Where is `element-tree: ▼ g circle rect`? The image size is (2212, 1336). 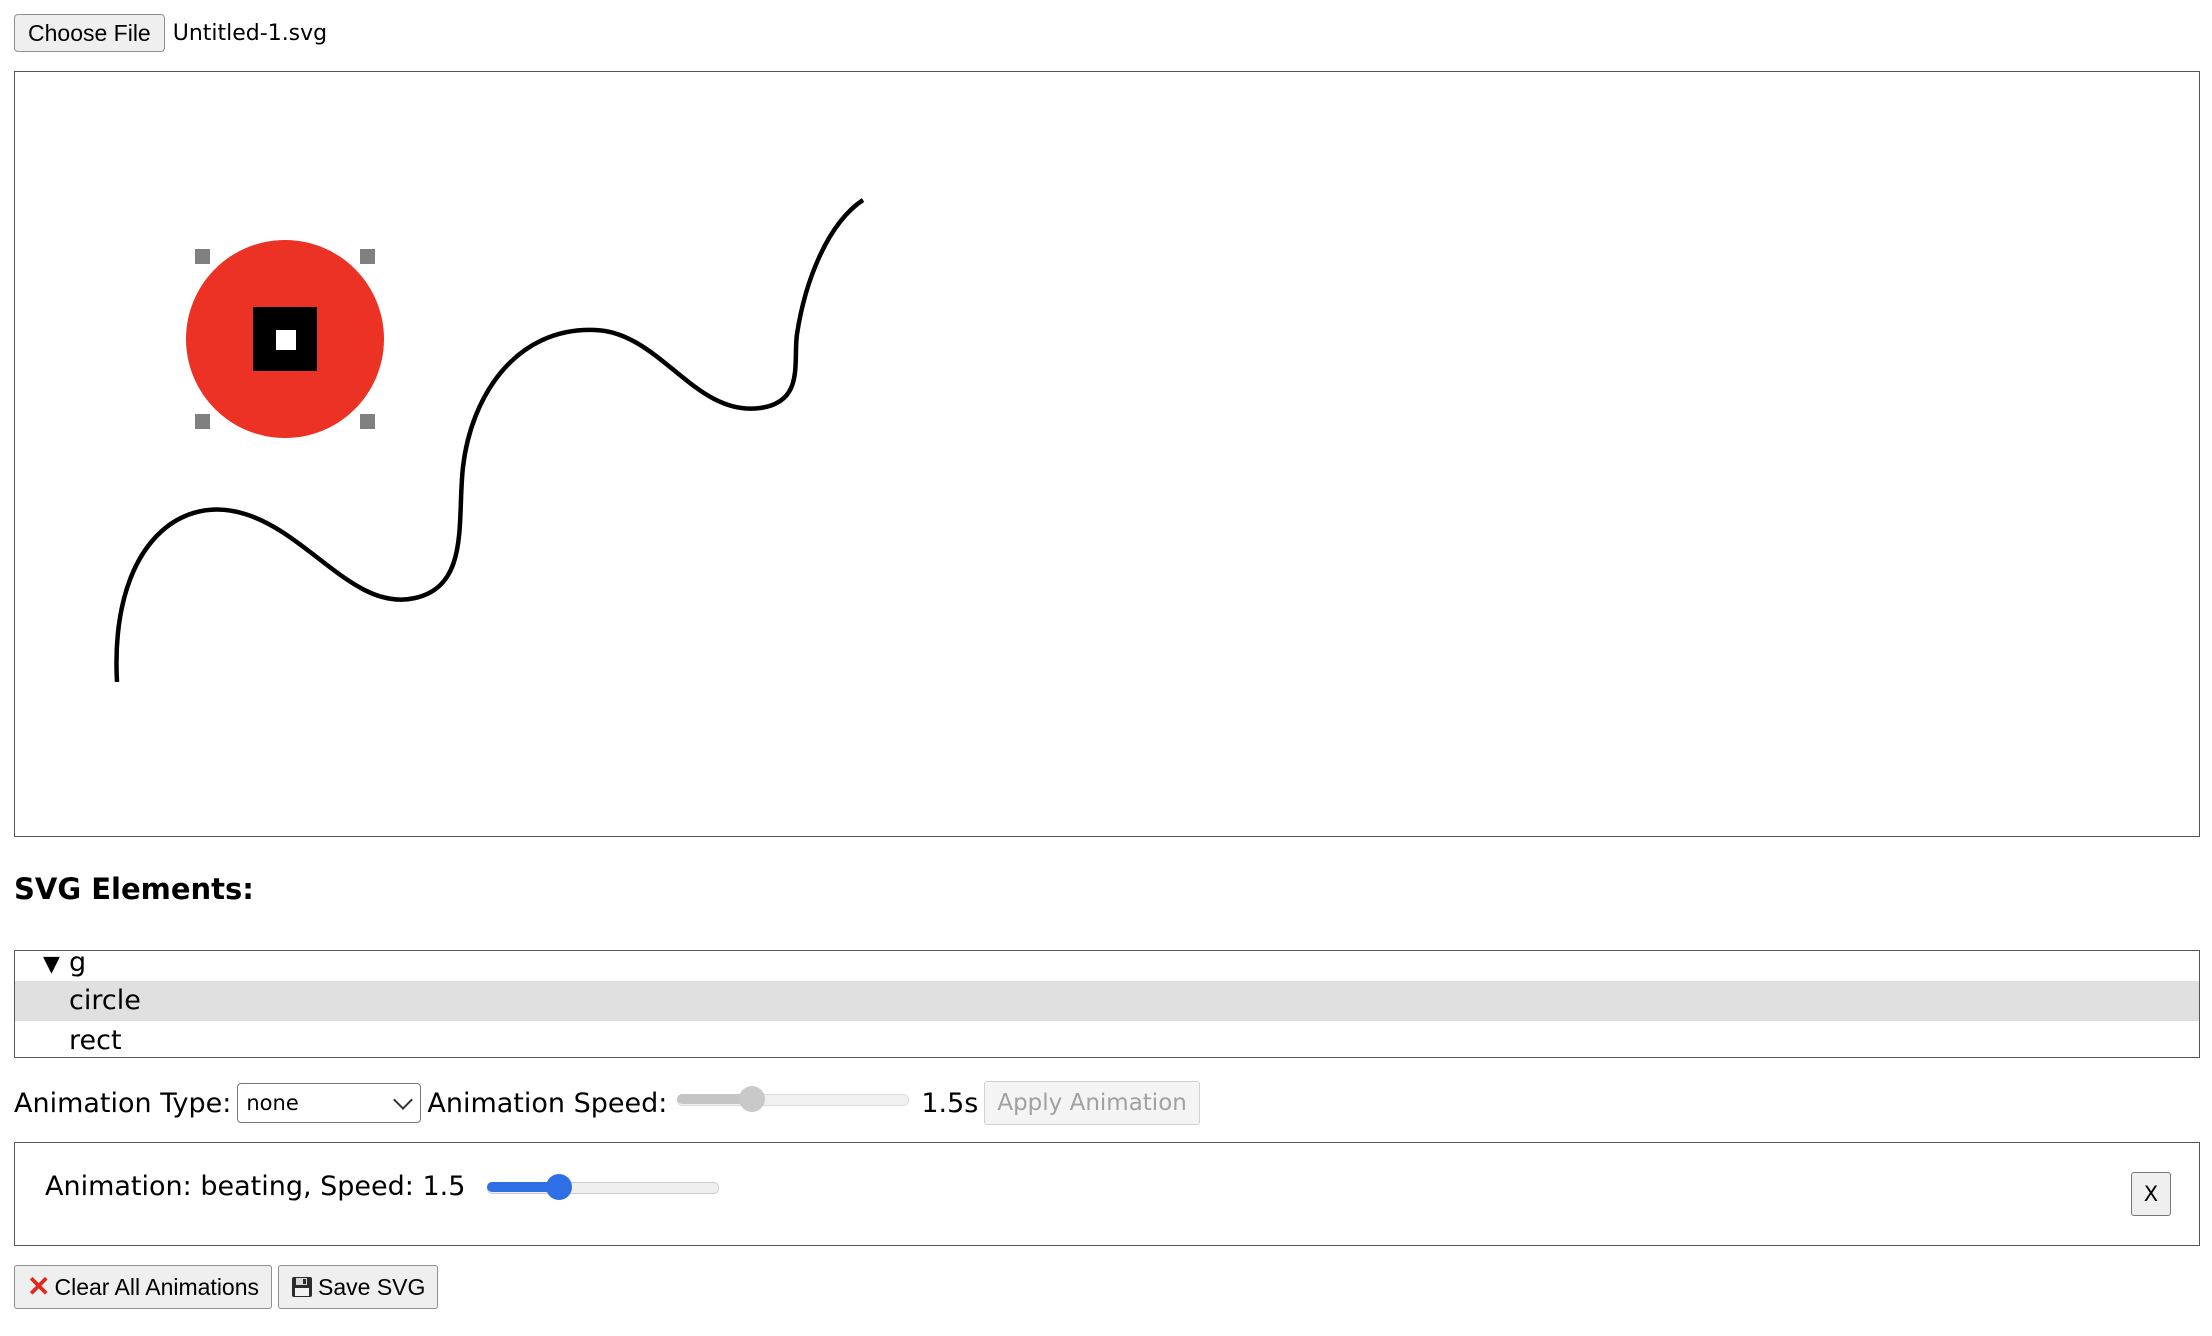 element-tree: ▼ g circle rect is located at coordinates (1107, 1004).